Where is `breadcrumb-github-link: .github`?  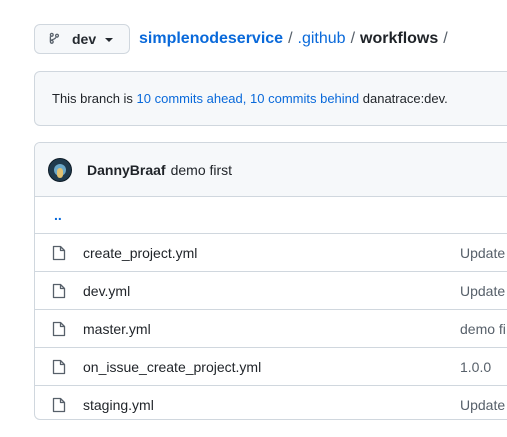 breadcrumb-github-link: .github is located at coordinates (322, 39).